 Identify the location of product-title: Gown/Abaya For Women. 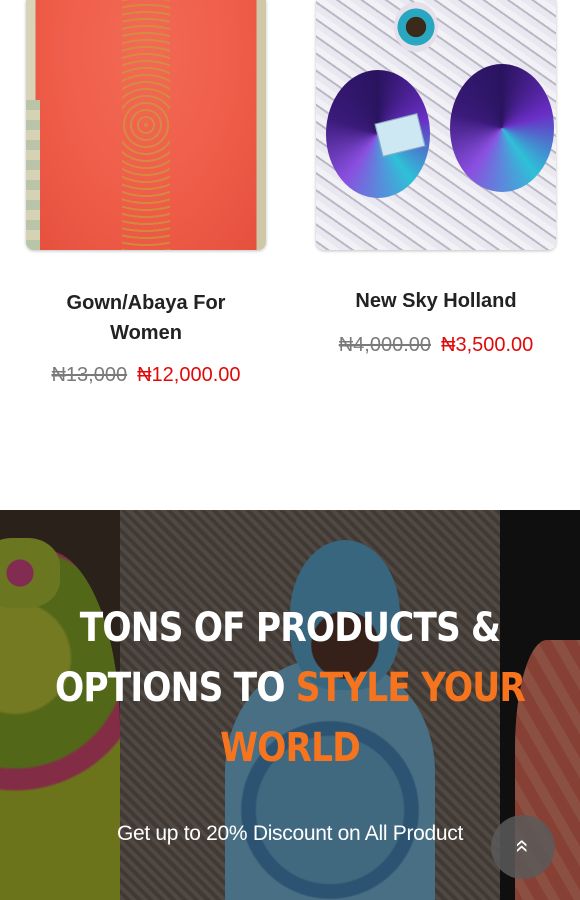
(146, 318).